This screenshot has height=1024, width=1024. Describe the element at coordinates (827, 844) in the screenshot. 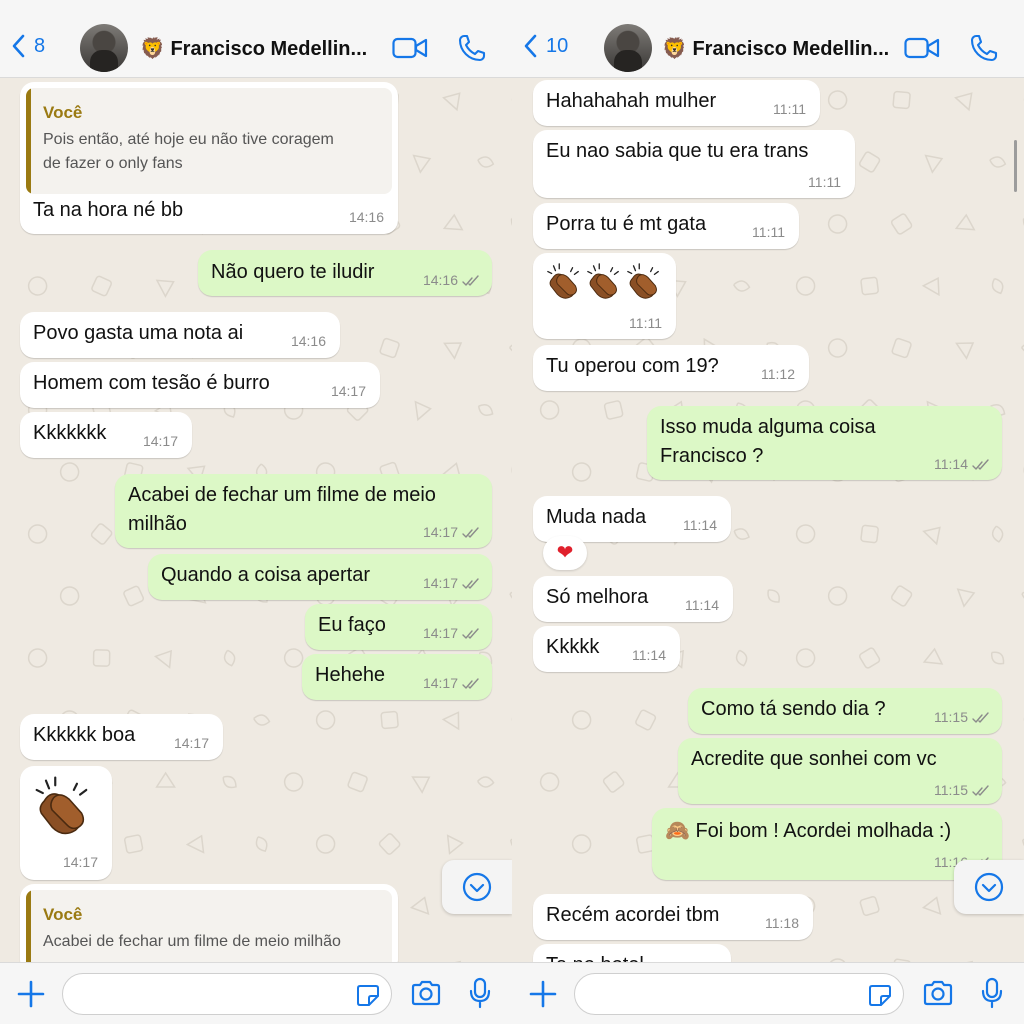

I see `outgoing-message: 🙈 Foi bom ! Acordei molhada :) 11:16` at that location.